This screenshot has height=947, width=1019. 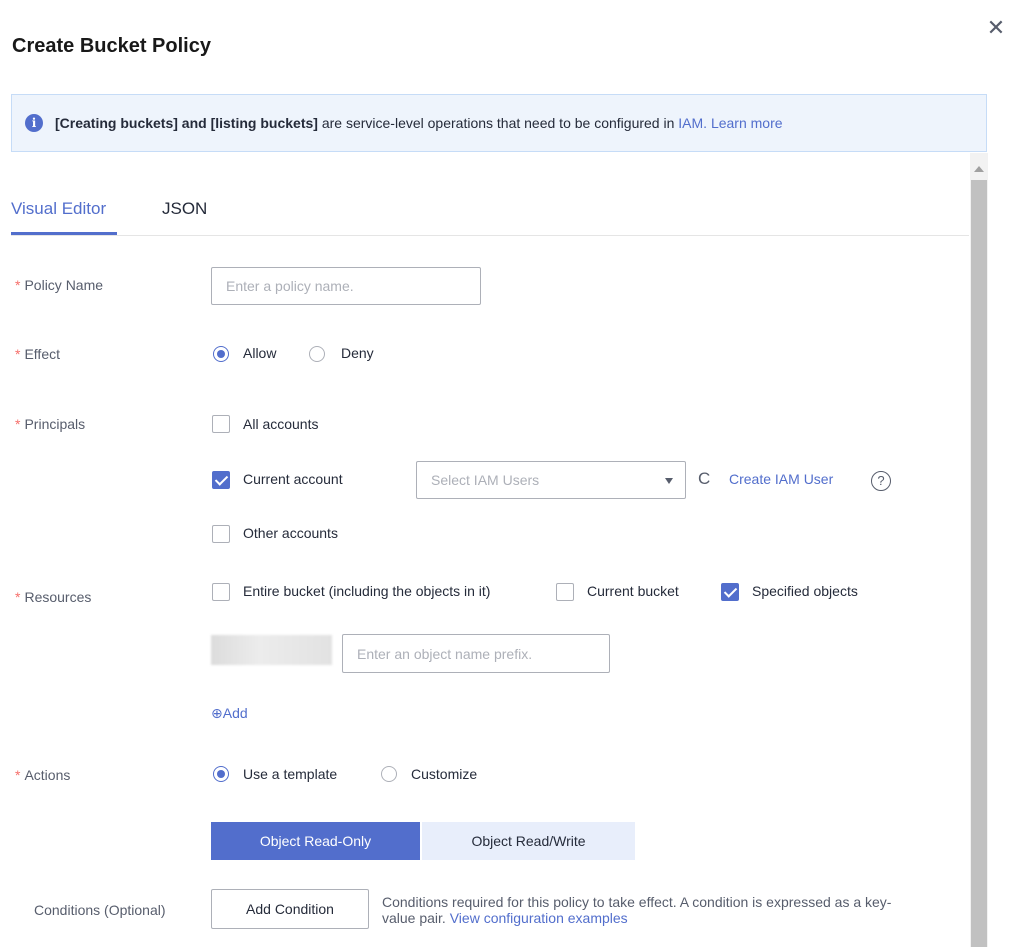 What do you see at coordinates (485, 480) in the screenshot?
I see `iam-users-placeholder: Select IAM Users` at bounding box center [485, 480].